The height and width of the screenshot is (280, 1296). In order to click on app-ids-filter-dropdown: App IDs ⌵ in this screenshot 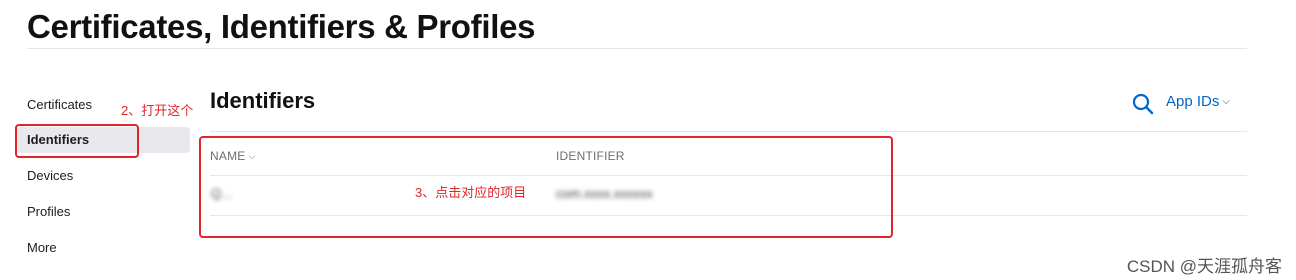, I will do `click(1198, 101)`.